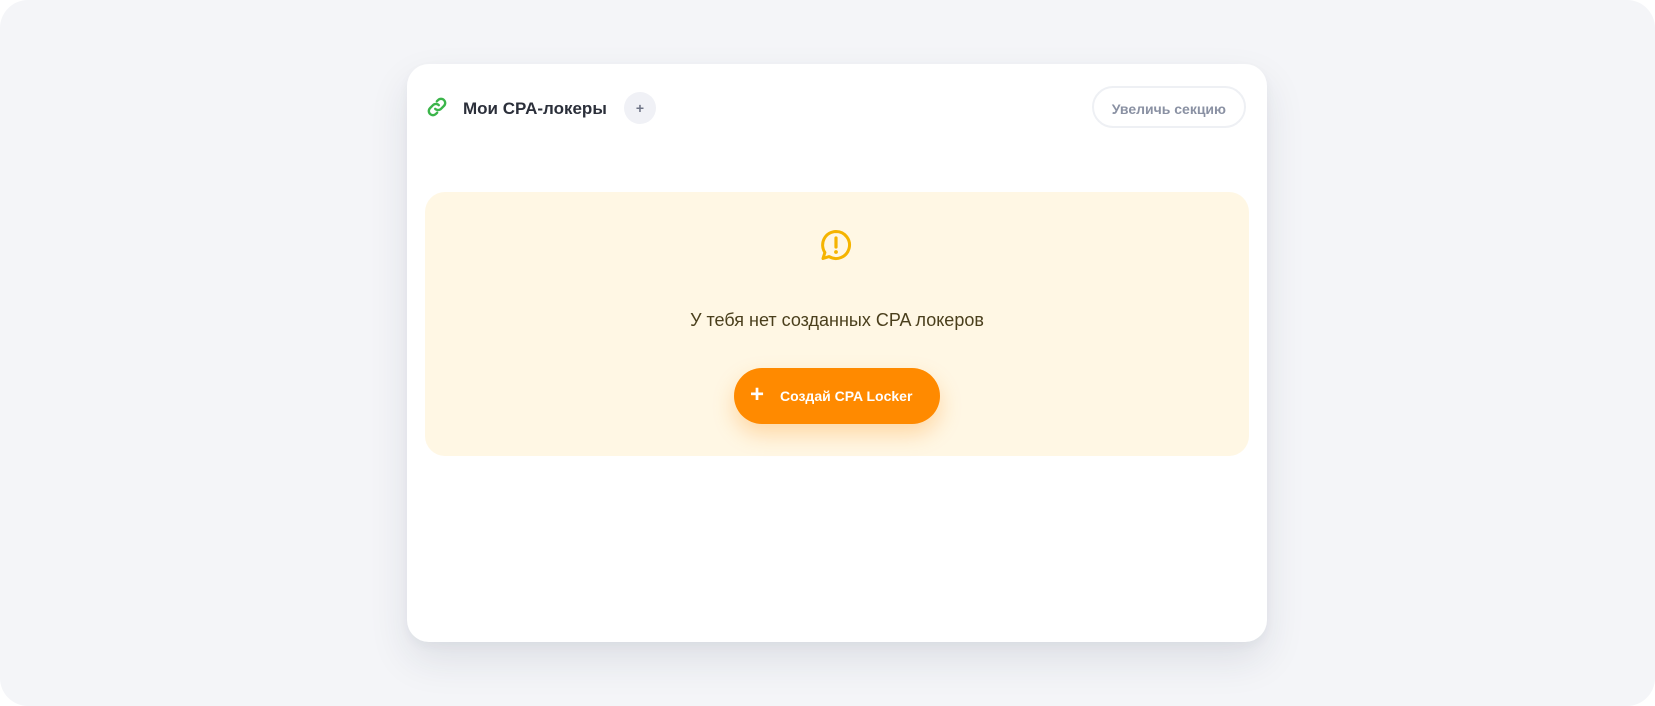 The image size is (1655, 706). I want to click on card-header: Мои CPA-локеры + Увеличь секцию, so click(837, 109).